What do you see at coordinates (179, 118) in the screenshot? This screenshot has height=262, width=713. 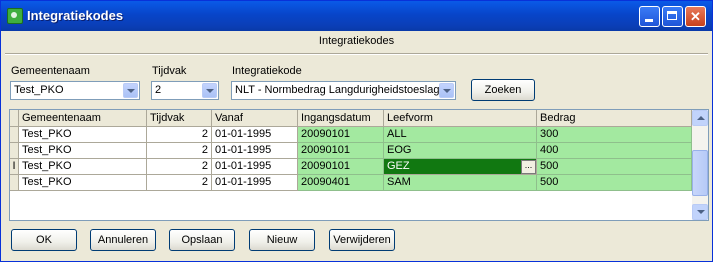 I see `column-header-tijdvak: Tijdvak` at bounding box center [179, 118].